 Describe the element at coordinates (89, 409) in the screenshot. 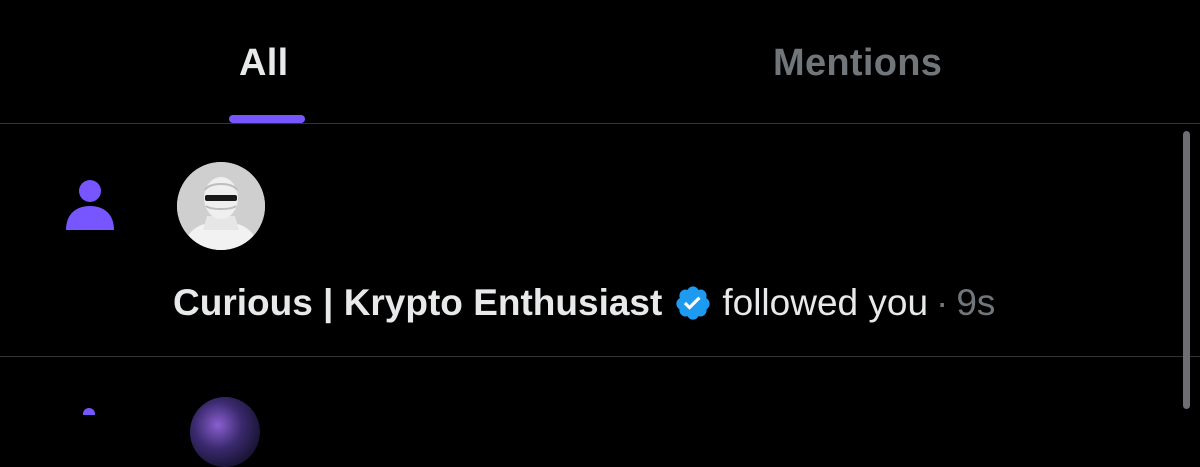

I see `notification-type-icon` at that location.